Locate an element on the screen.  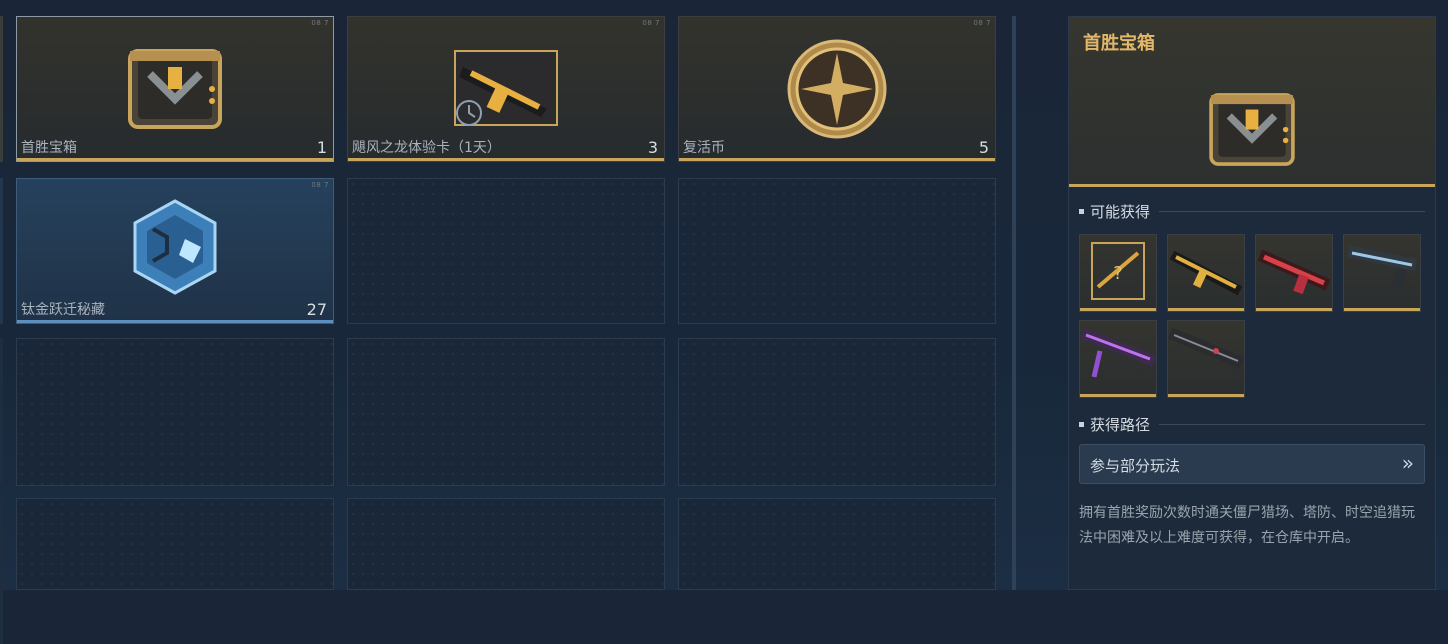
mystery-weapon-icon: ? is located at coordinates (1118, 271).